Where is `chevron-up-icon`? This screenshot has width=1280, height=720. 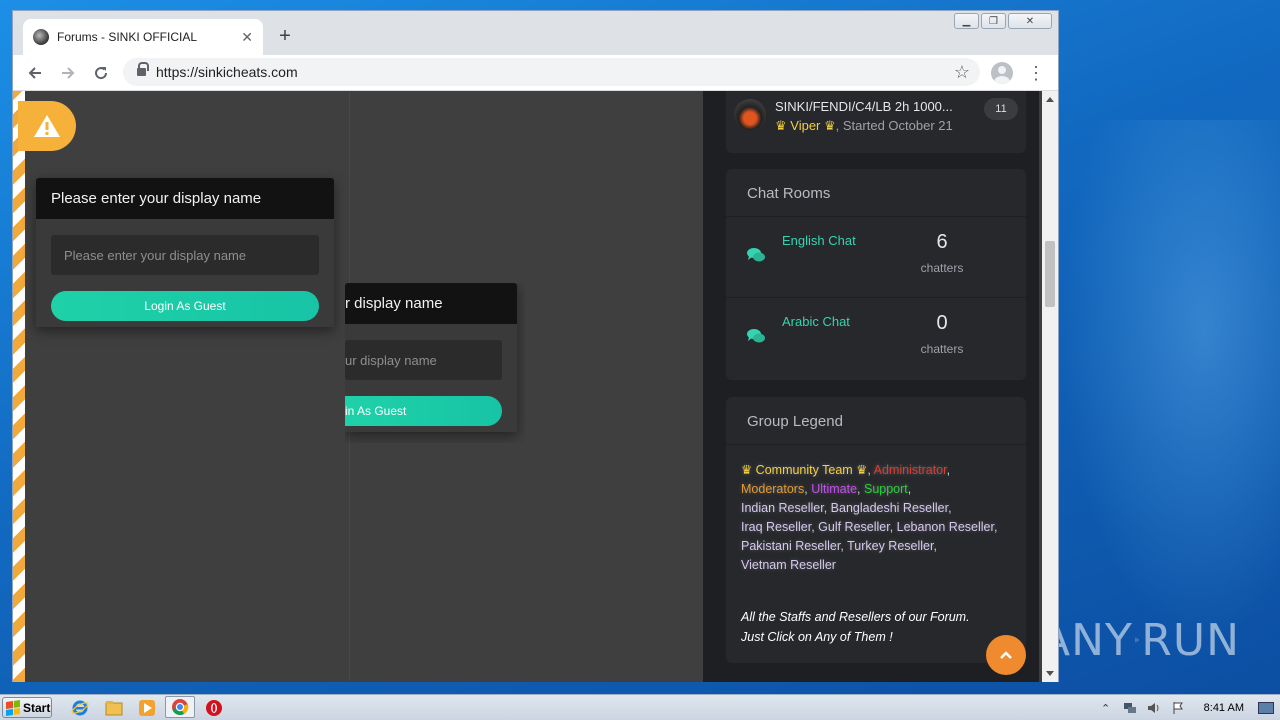
chevron-up-icon is located at coordinates (1006, 655).